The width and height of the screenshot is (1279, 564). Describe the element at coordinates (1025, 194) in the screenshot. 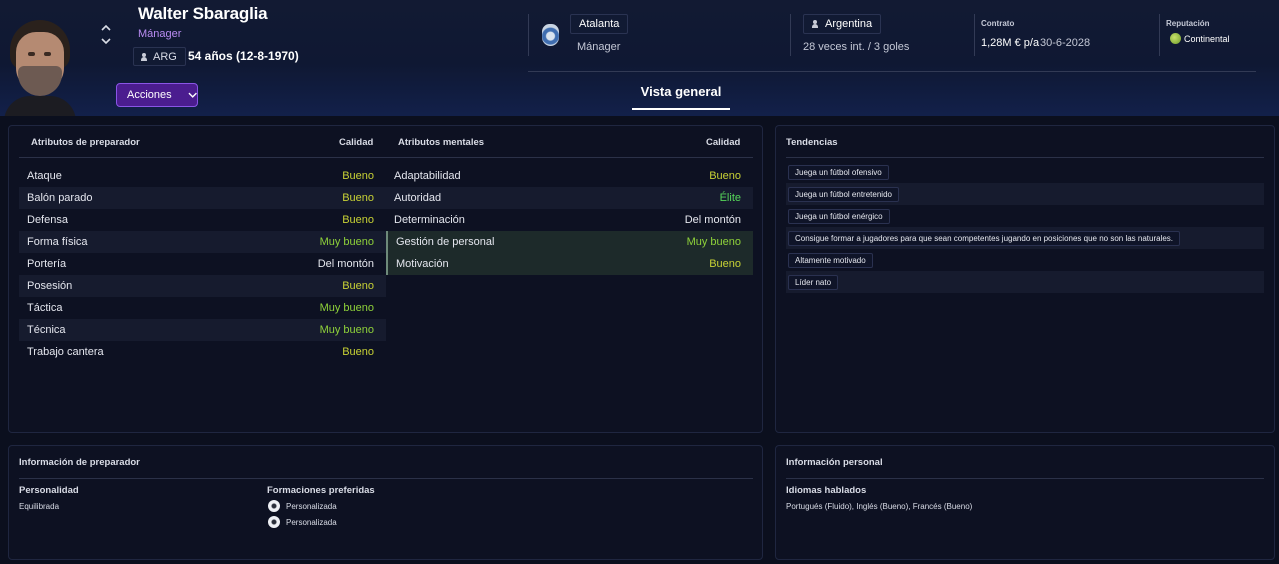

I see `list-item: Juega un fútbol entretenido` at that location.